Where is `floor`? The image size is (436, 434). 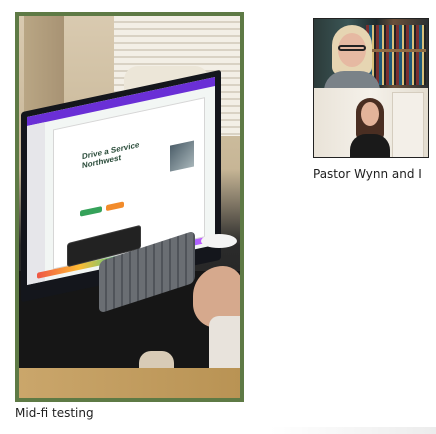 floor is located at coordinates (129, 383).